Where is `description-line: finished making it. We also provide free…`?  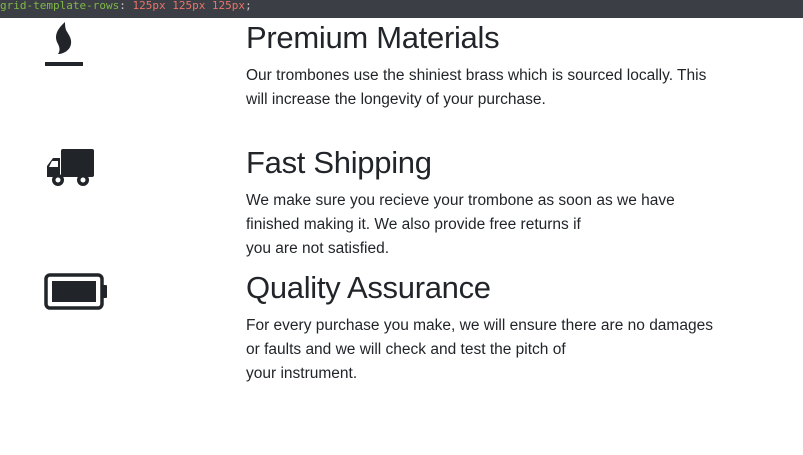 description-line: finished making it. We also provide free… is located at coordinates (413, 224).